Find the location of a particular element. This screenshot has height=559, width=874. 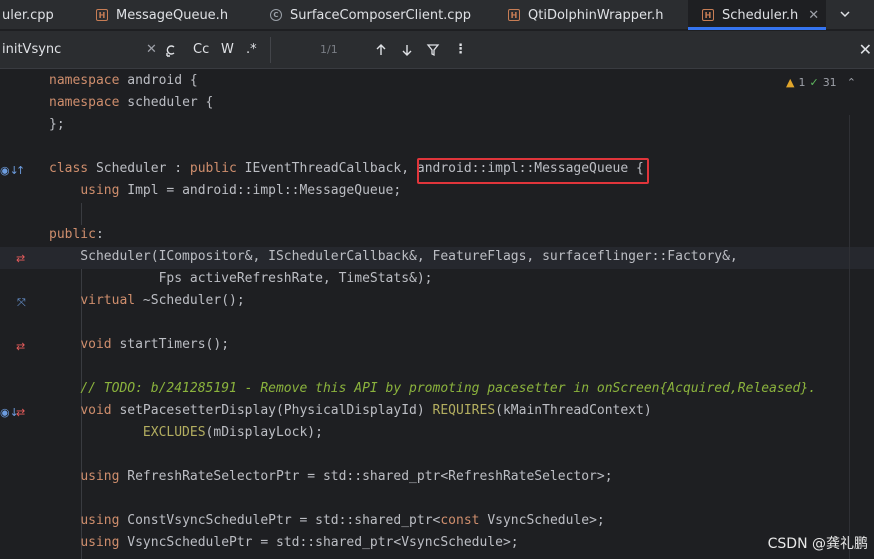

code-line: EXCLUDES(mDisplayLock); is located at coordinates (186, 433).